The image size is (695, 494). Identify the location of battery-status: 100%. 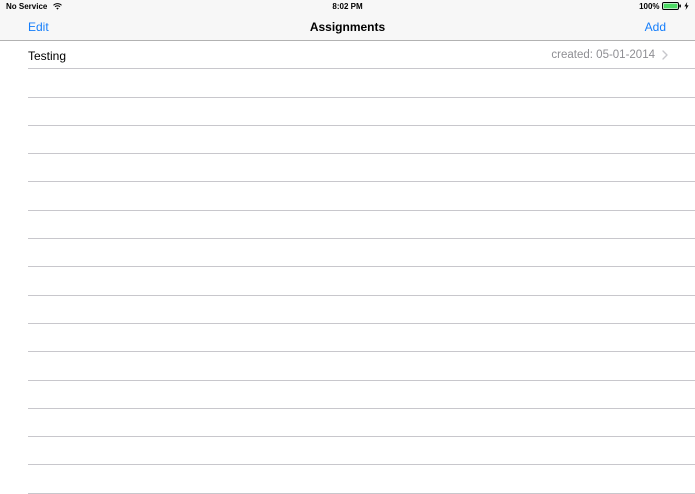
(664, 6).